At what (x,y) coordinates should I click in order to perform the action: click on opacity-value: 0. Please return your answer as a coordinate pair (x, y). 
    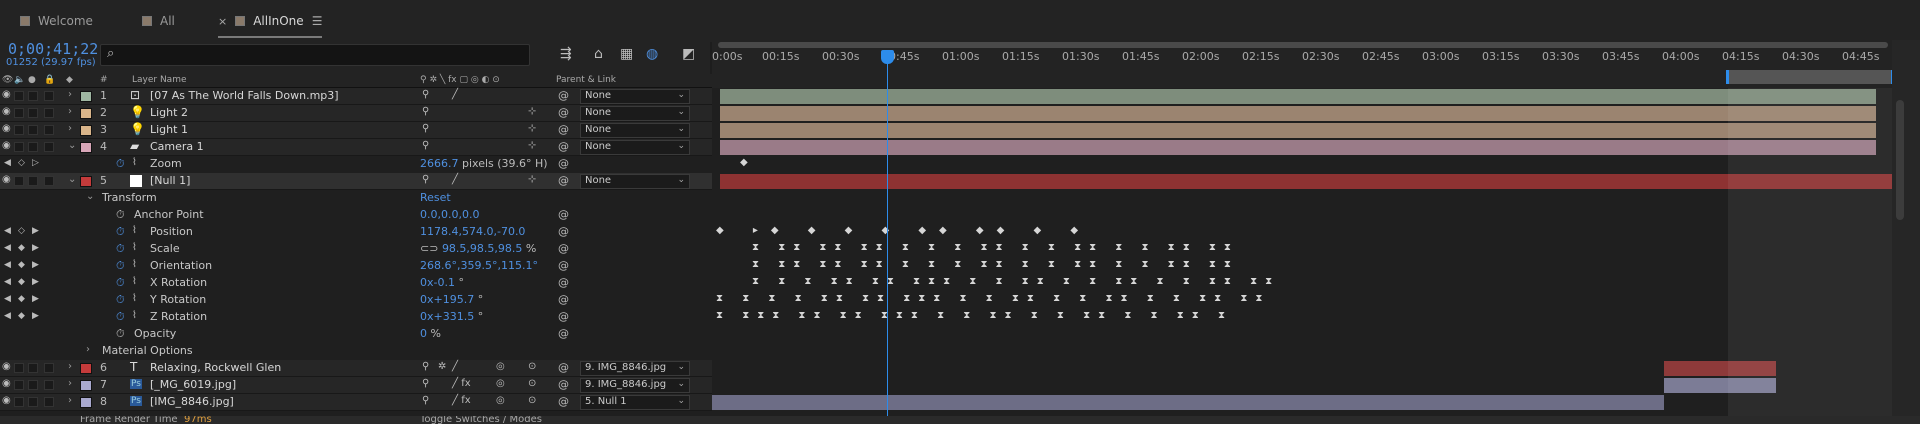
    Looking at the image, I should click on (423, 333).